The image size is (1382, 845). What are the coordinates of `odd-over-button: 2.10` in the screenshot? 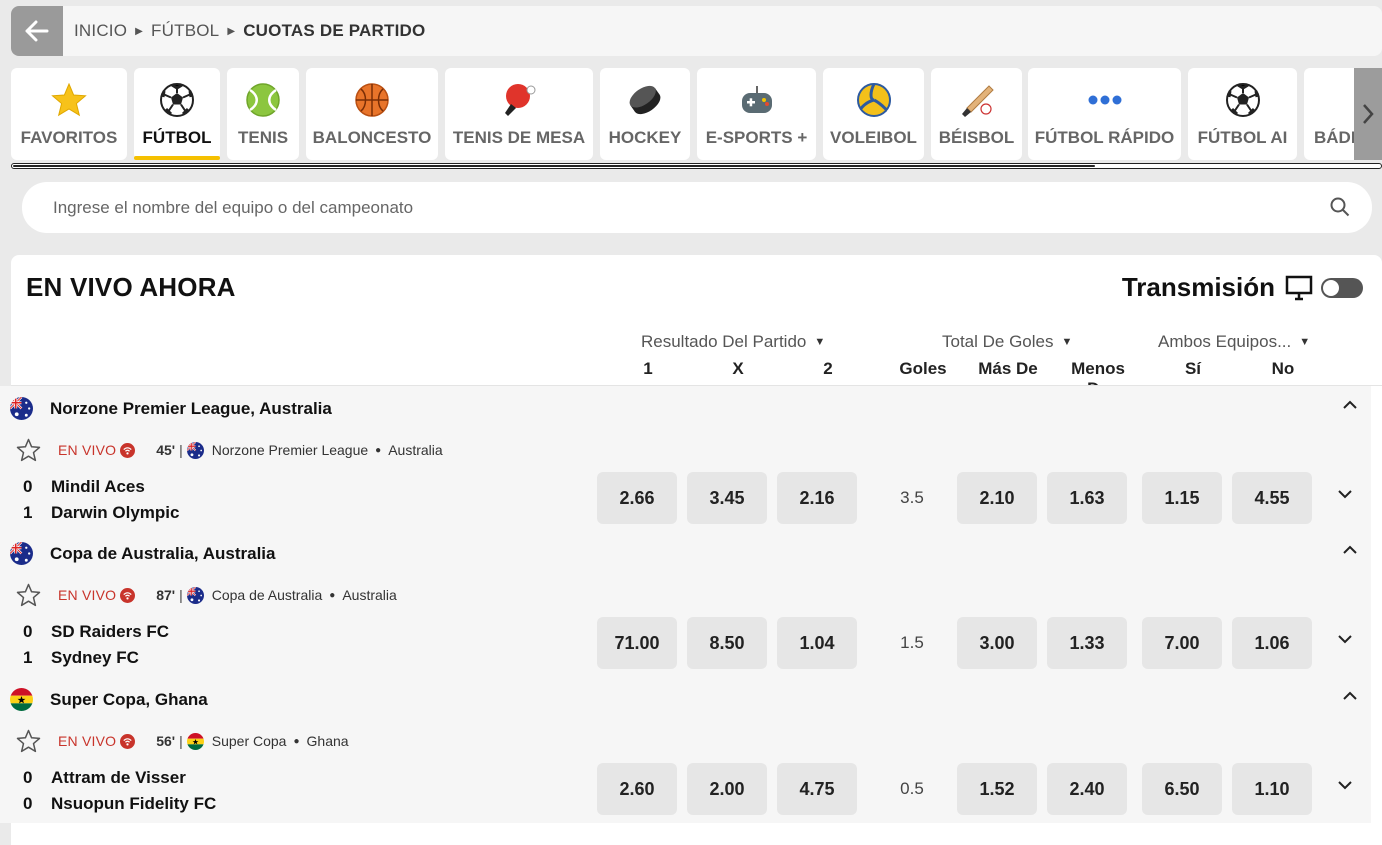 It's located at (997, 498).